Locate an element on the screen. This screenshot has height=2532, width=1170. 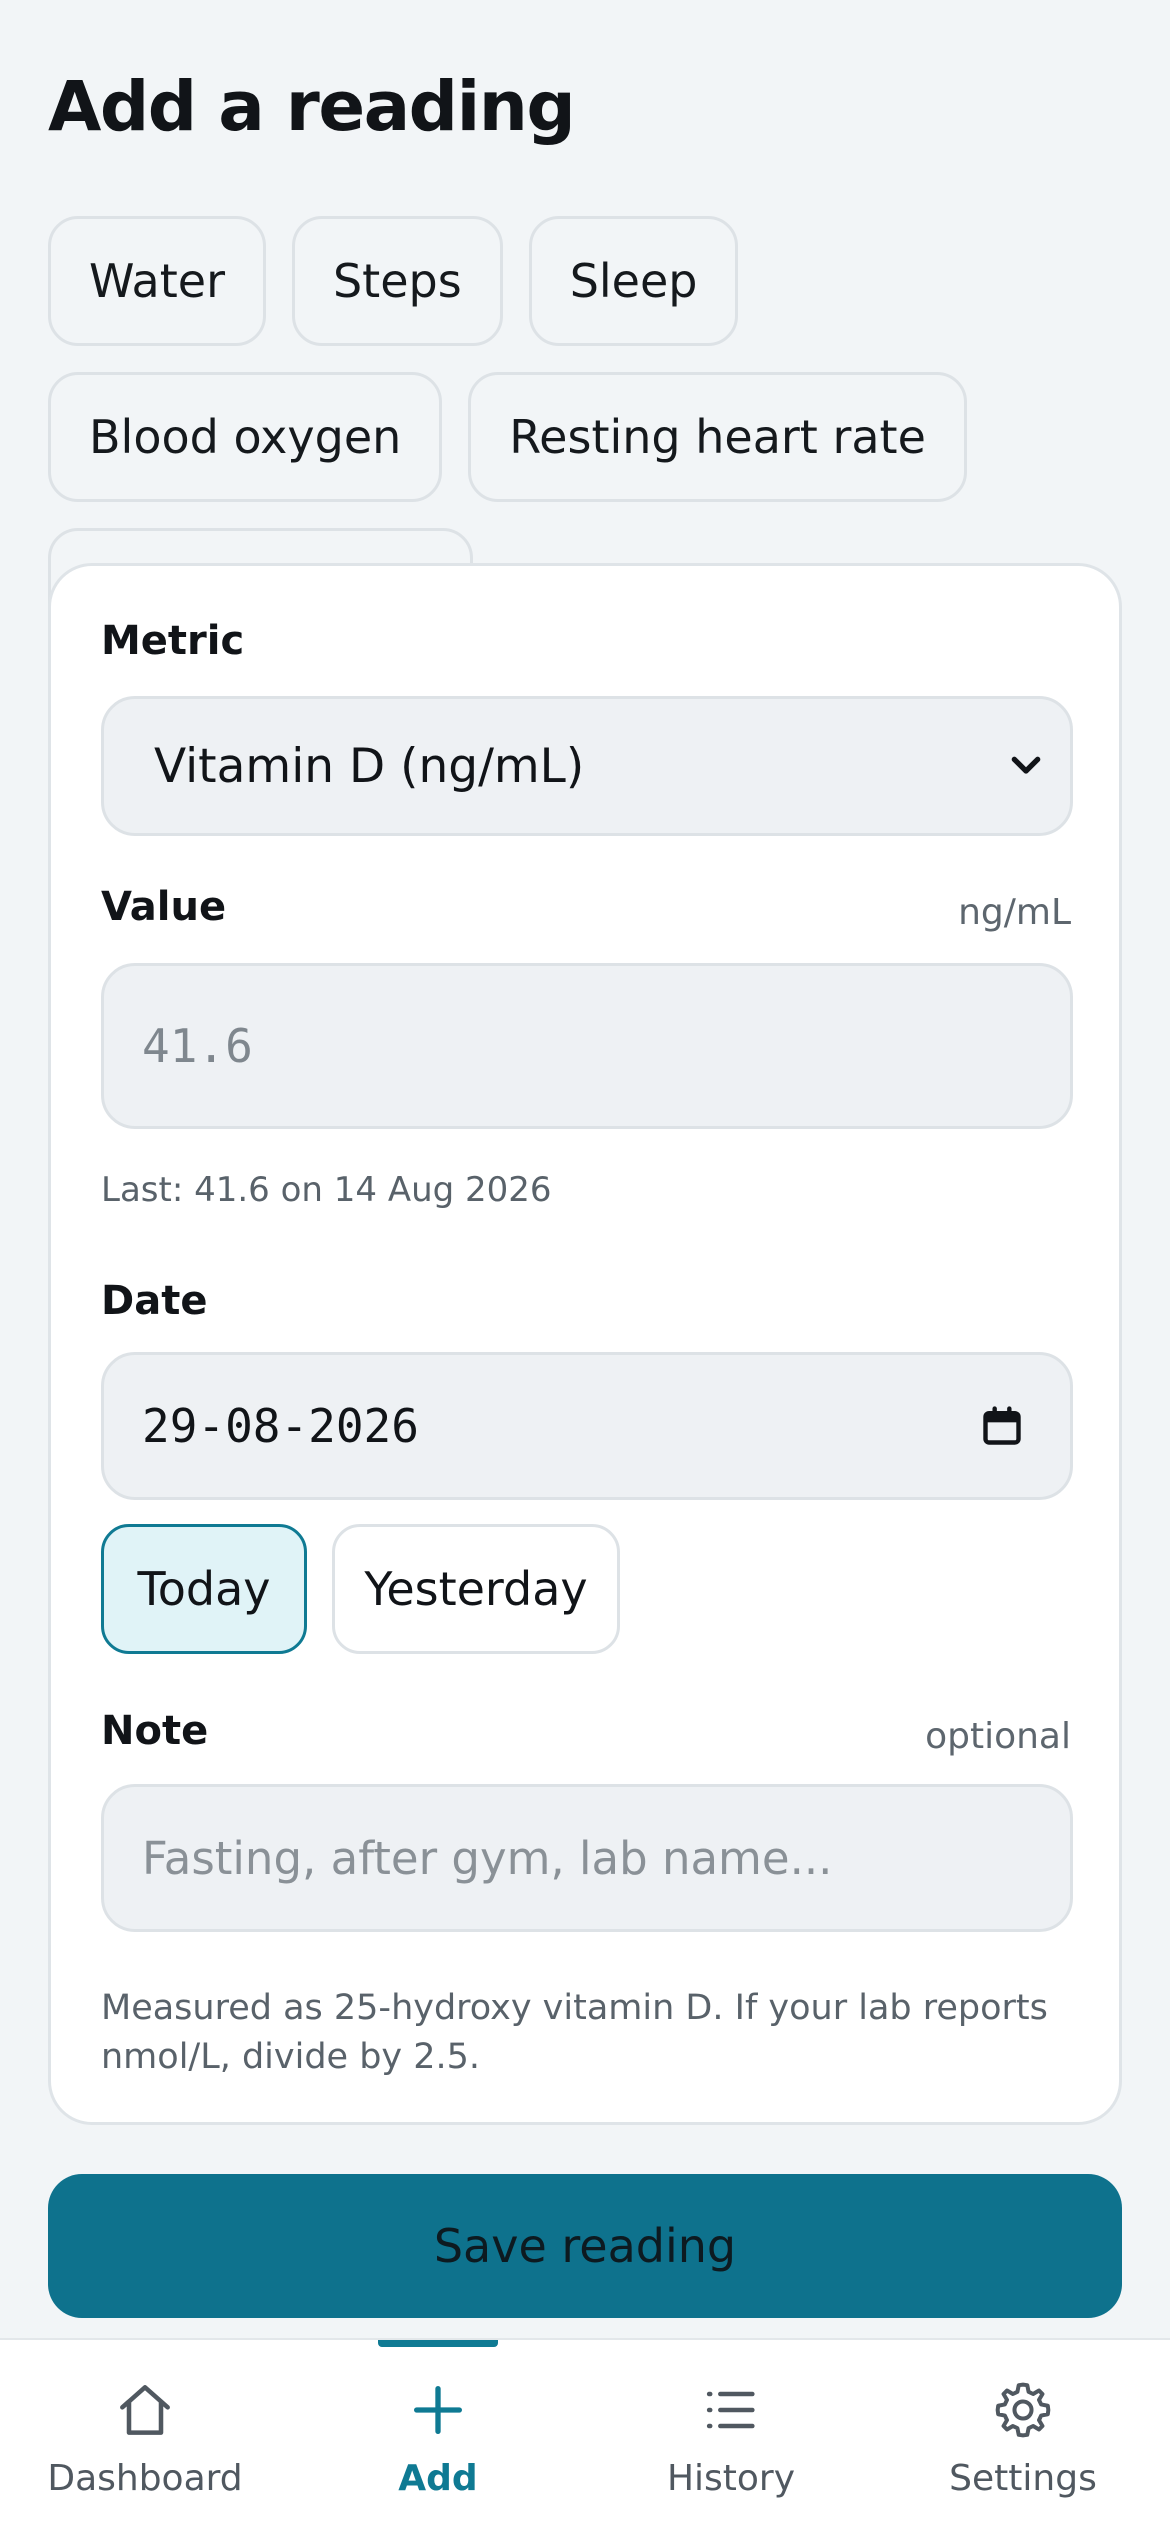
note-optional-tag: optional is located at coordinates (998, 1736).